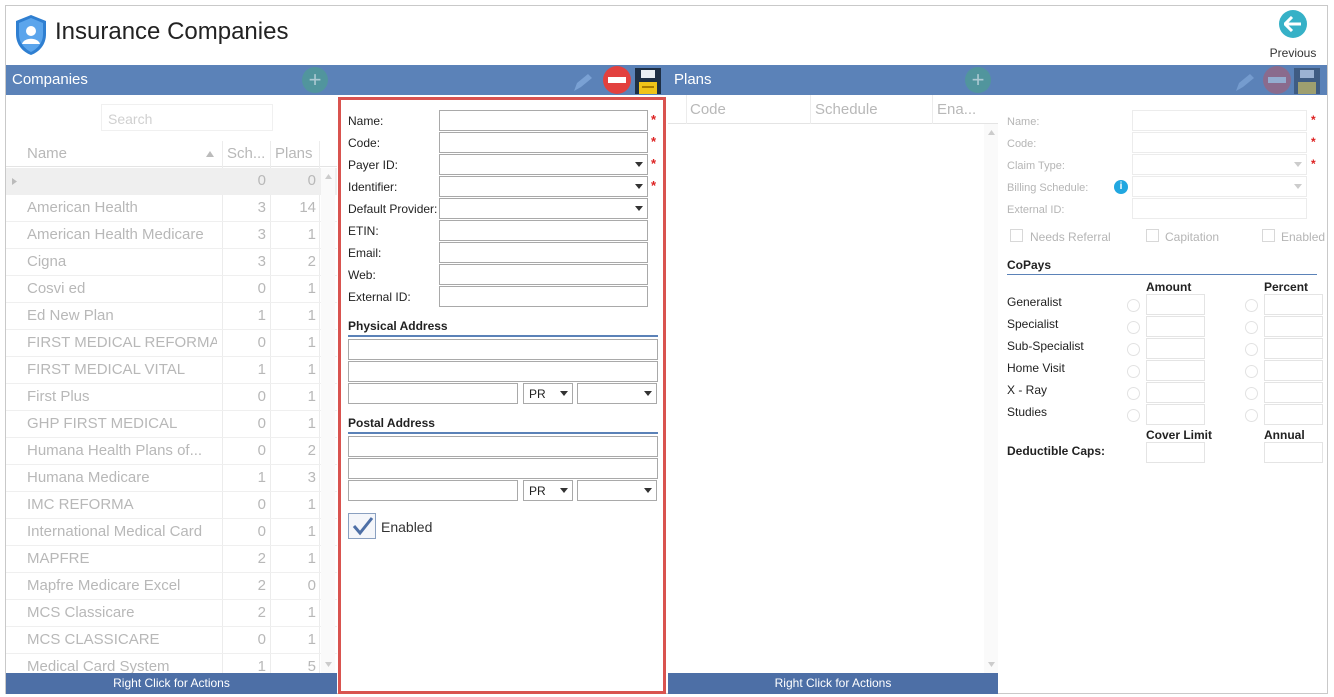 The width and height of the screenshot is (1334, 697). Describe the element at coordinates (1016, 235) in the screenshot. I see `needs-referral-checkbox` at that location.